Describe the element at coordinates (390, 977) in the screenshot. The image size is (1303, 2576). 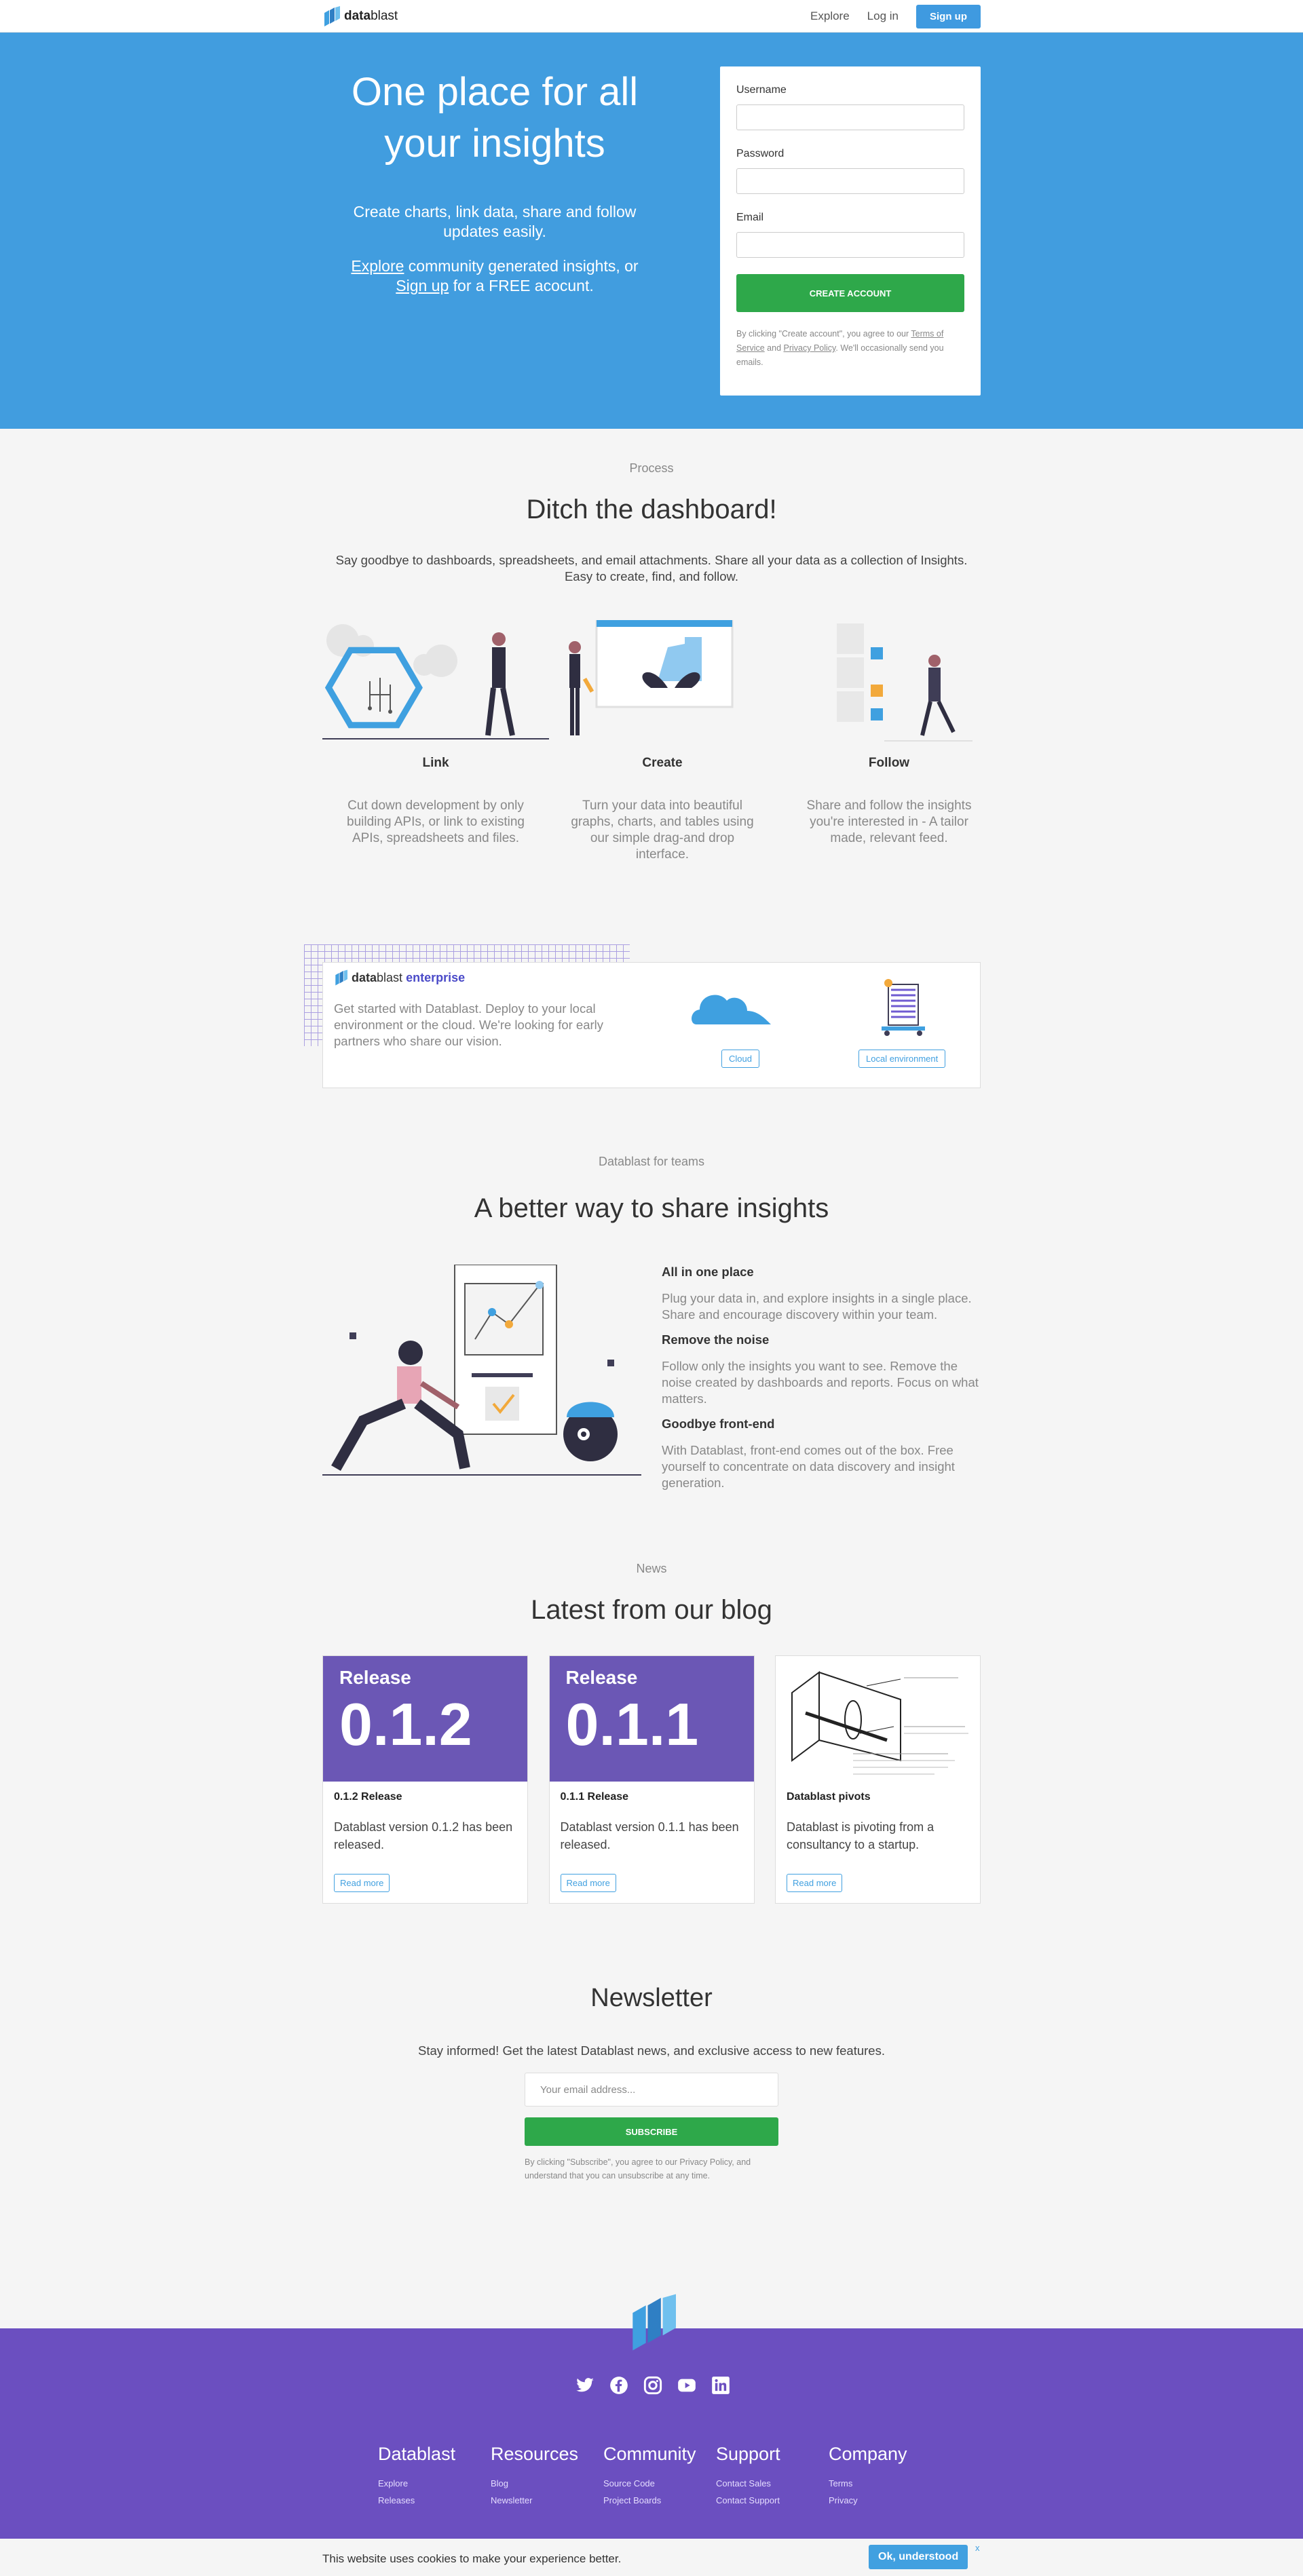
I see `enterprise-brand-rest: blast` at that location.